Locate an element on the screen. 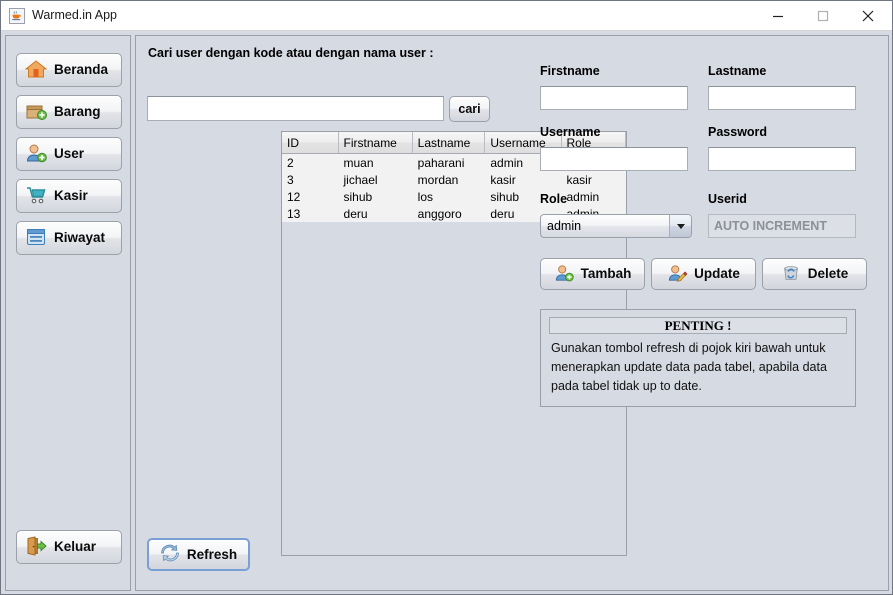 The image size is (893, 595). tambah-label: Tambah is located at coordinates (606, 274).